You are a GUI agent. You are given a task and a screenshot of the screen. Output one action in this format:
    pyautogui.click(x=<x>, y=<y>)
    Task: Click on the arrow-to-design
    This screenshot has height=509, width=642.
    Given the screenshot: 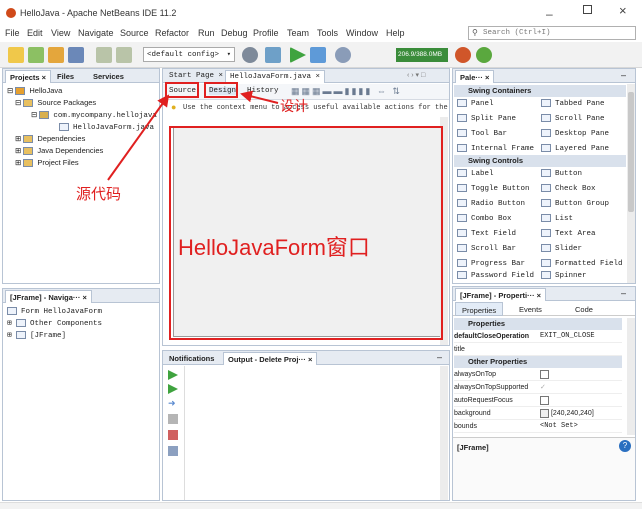 What is the action you would take?
    pyautogui.click(x=259, y=97)
    